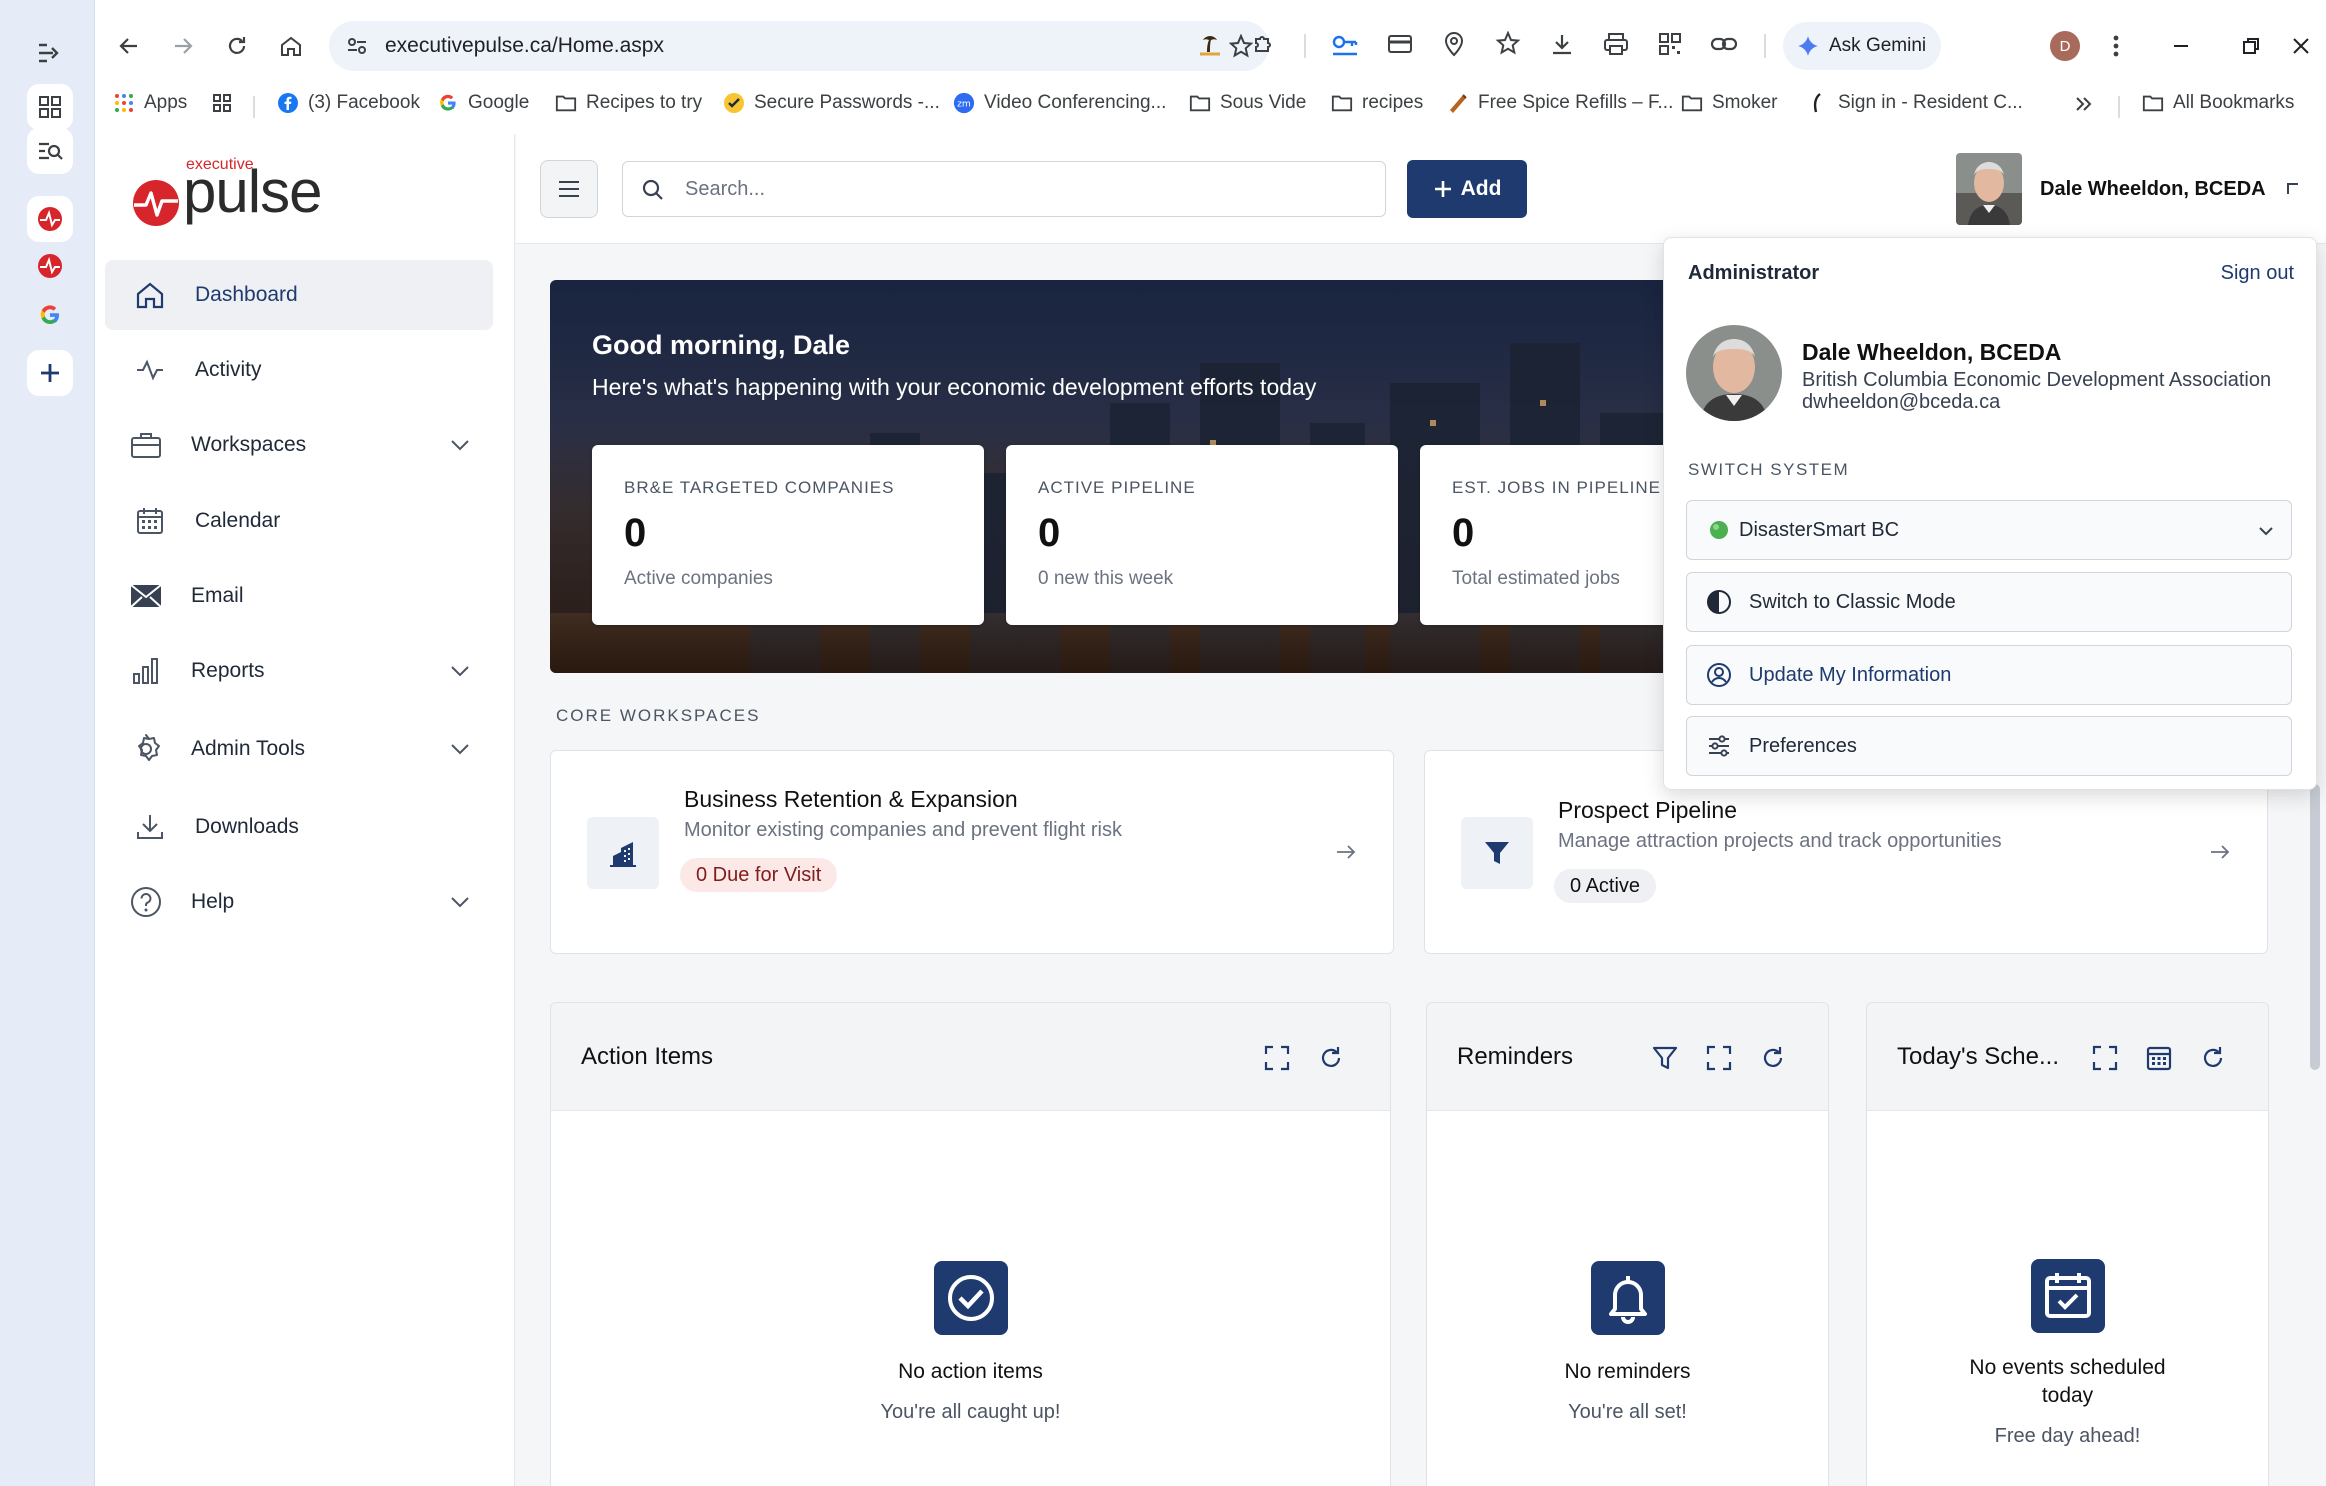 Image resolution: width=2326 pixels, height=1486 pixels. I want to click on nav-workspaces: Workspaces, so click(299, 445).